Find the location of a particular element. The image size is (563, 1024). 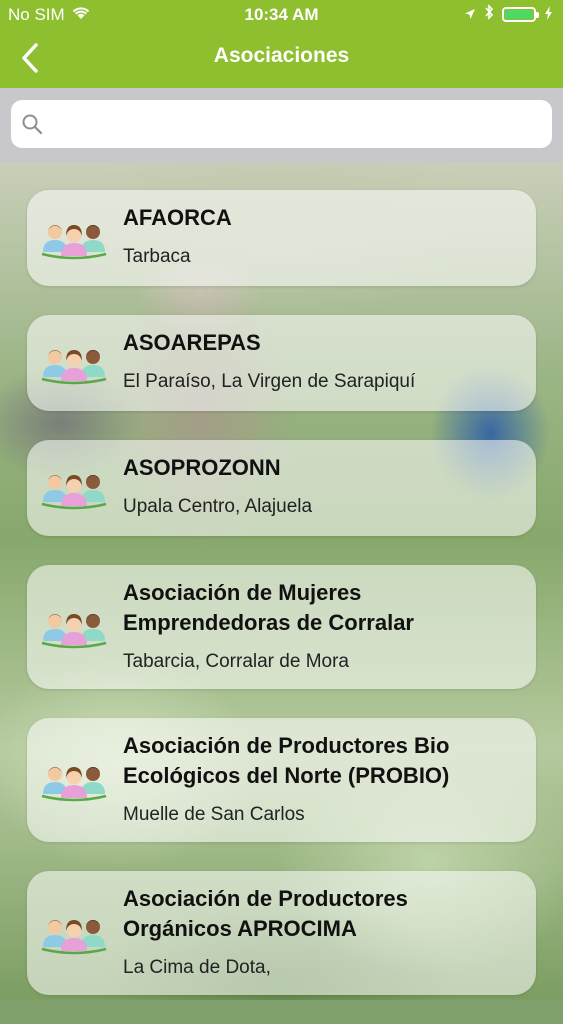

status-bar: No SIM 10:34 AM is located at coordinates (281, 14).